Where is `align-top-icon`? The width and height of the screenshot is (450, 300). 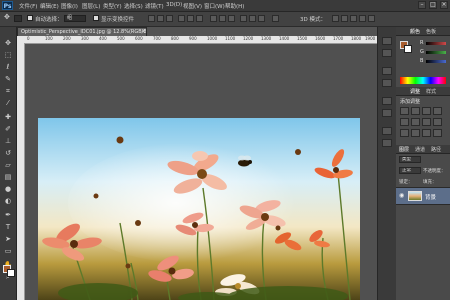 align-top-icon is located at coordinates (151, 18).